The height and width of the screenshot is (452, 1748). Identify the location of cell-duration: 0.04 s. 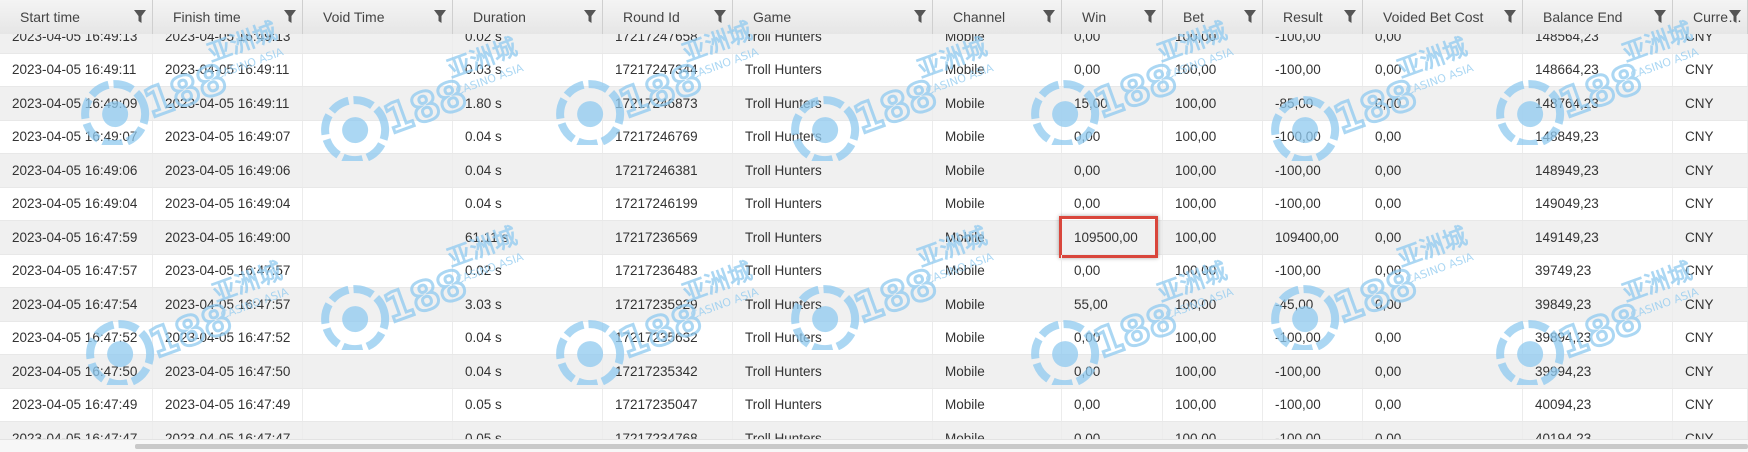
(528, 170).